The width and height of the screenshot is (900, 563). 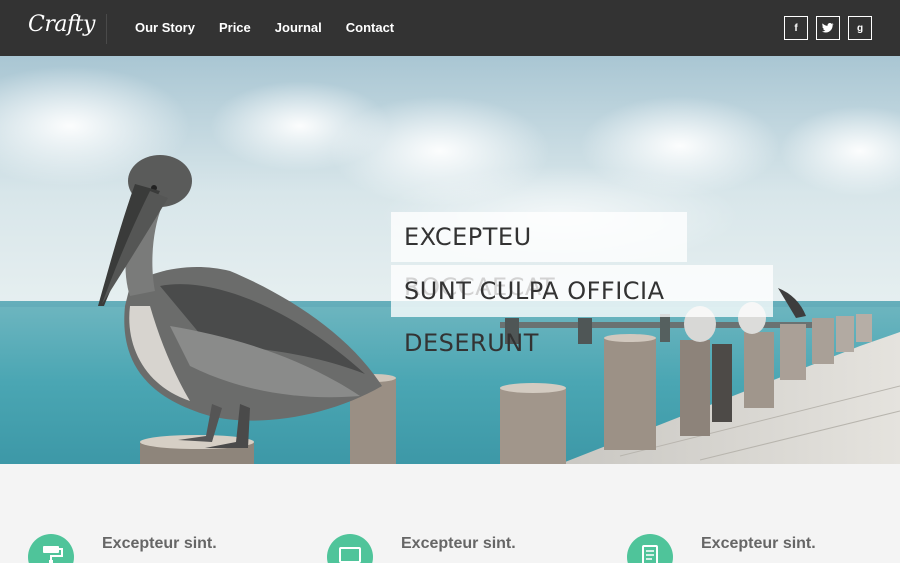 I want to click on nav-link-journal: Journal, so click(x=298, y=27).